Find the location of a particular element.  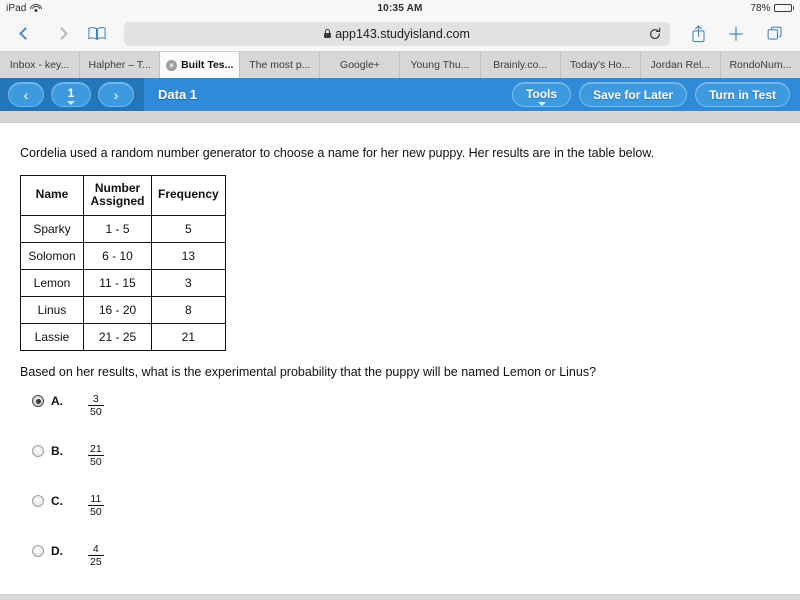

next-question-button: › is located at coordinates (116, 94).